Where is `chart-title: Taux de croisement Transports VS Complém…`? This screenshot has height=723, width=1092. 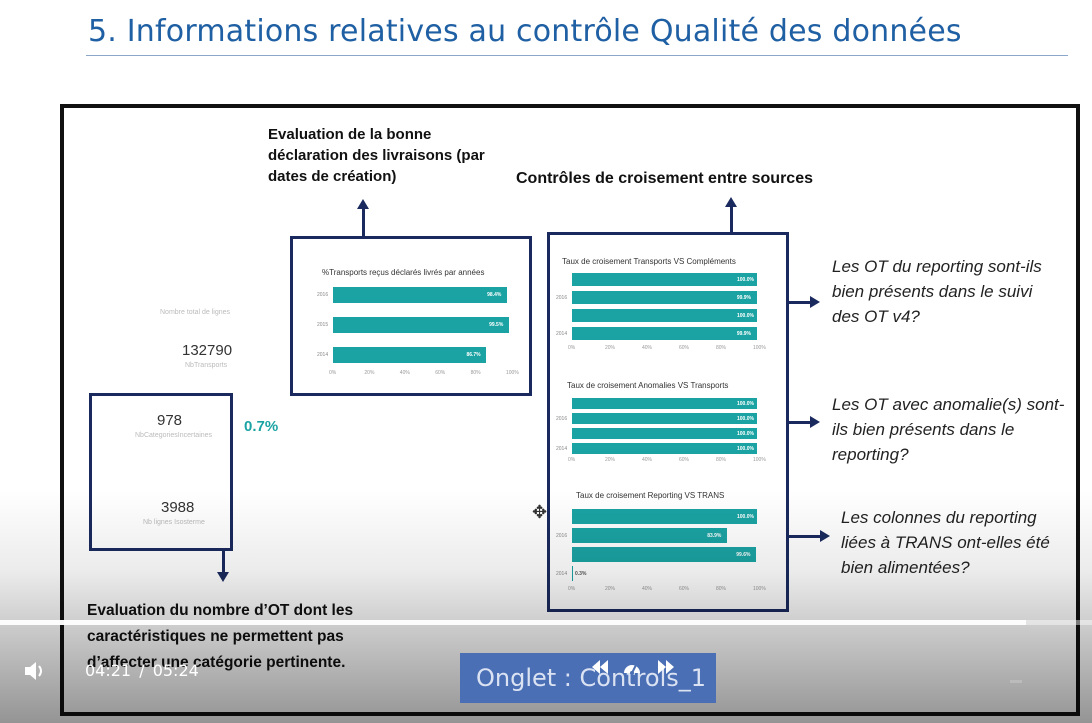
chart-title: Taux de croisement Transports VS Complém… is located at coordinates (649, 261).